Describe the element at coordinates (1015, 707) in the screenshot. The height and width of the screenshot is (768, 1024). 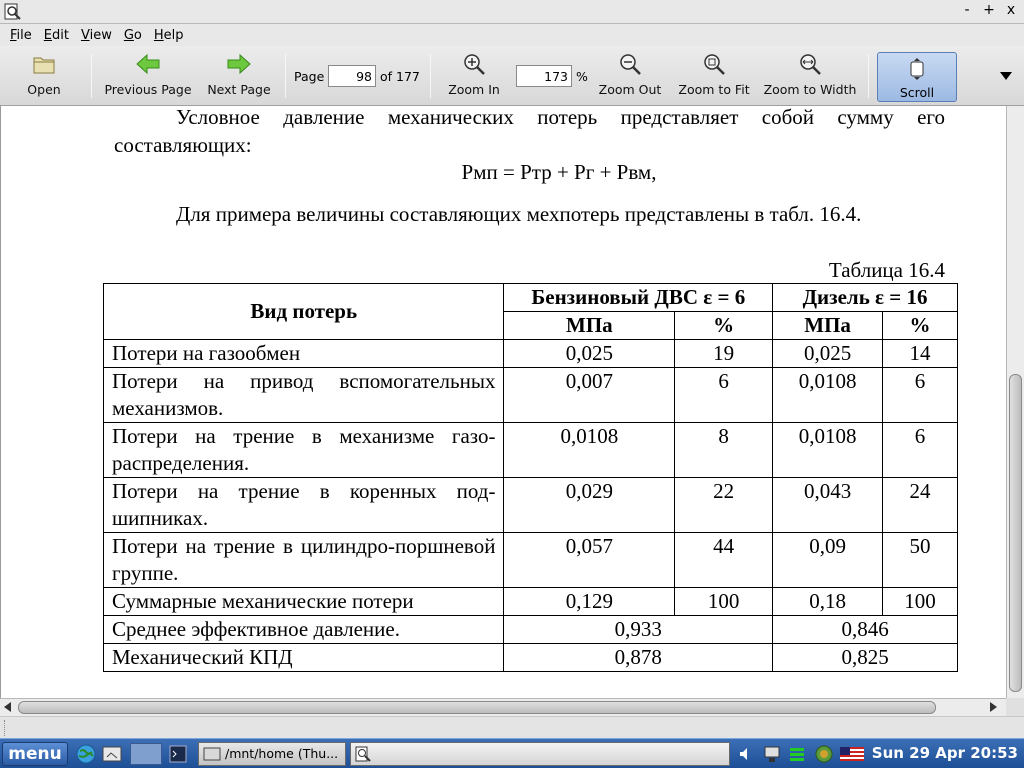
I see `scrollbar-corner` at that location.